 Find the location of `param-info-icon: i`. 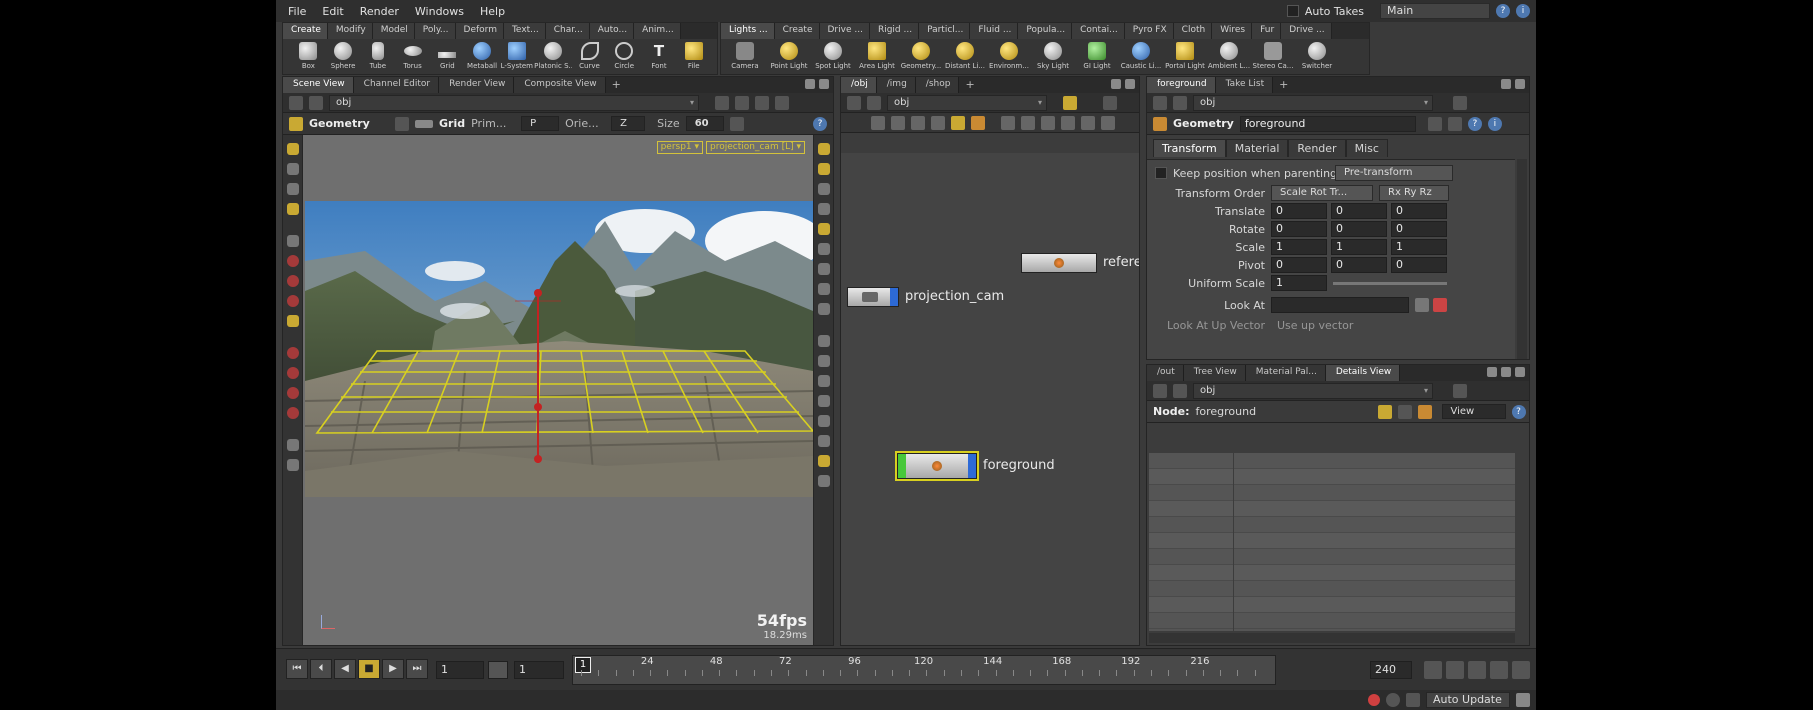

param-info-icon: i is located at coordinates (1494, 123).